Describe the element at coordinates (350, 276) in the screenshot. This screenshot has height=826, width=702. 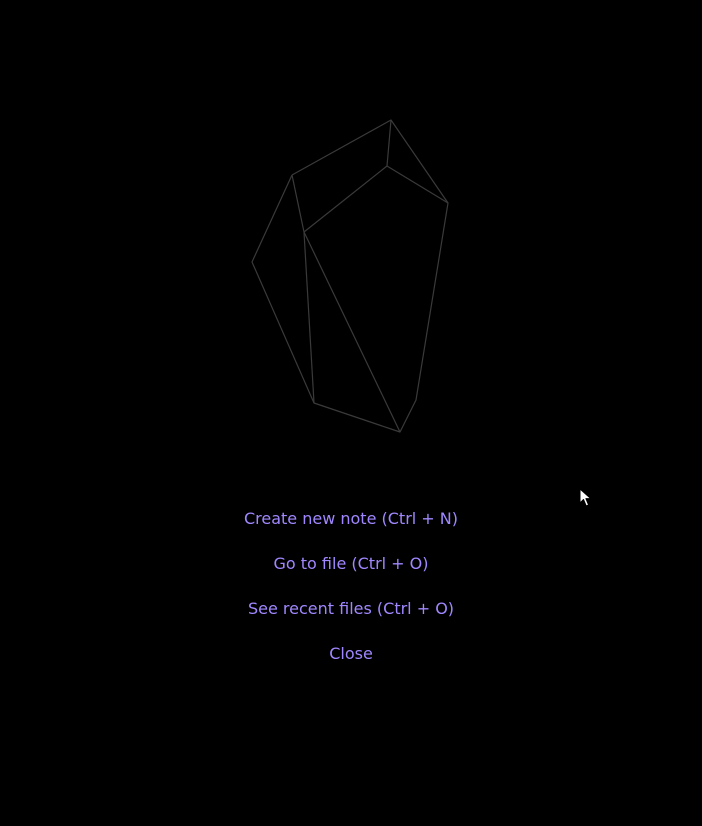
I see `obsidian-crystal-icon` at that location.